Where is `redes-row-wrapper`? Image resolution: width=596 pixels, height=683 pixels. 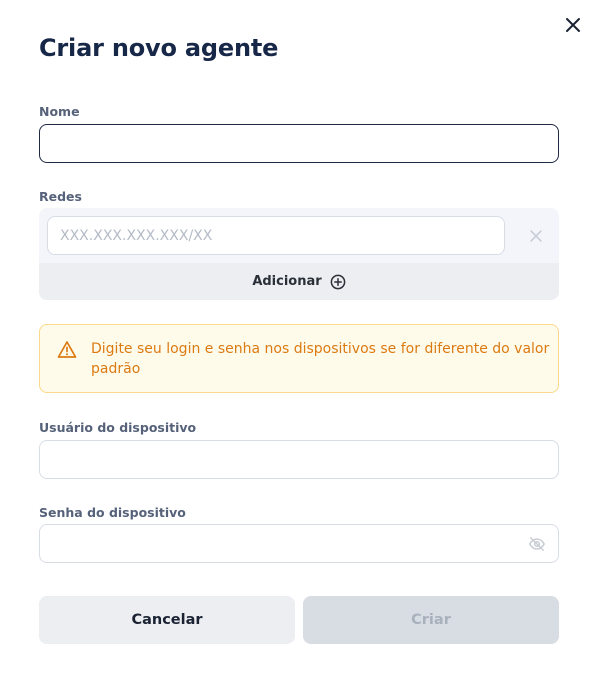 redes-row-wrapper is located at coordinates (276, 235).